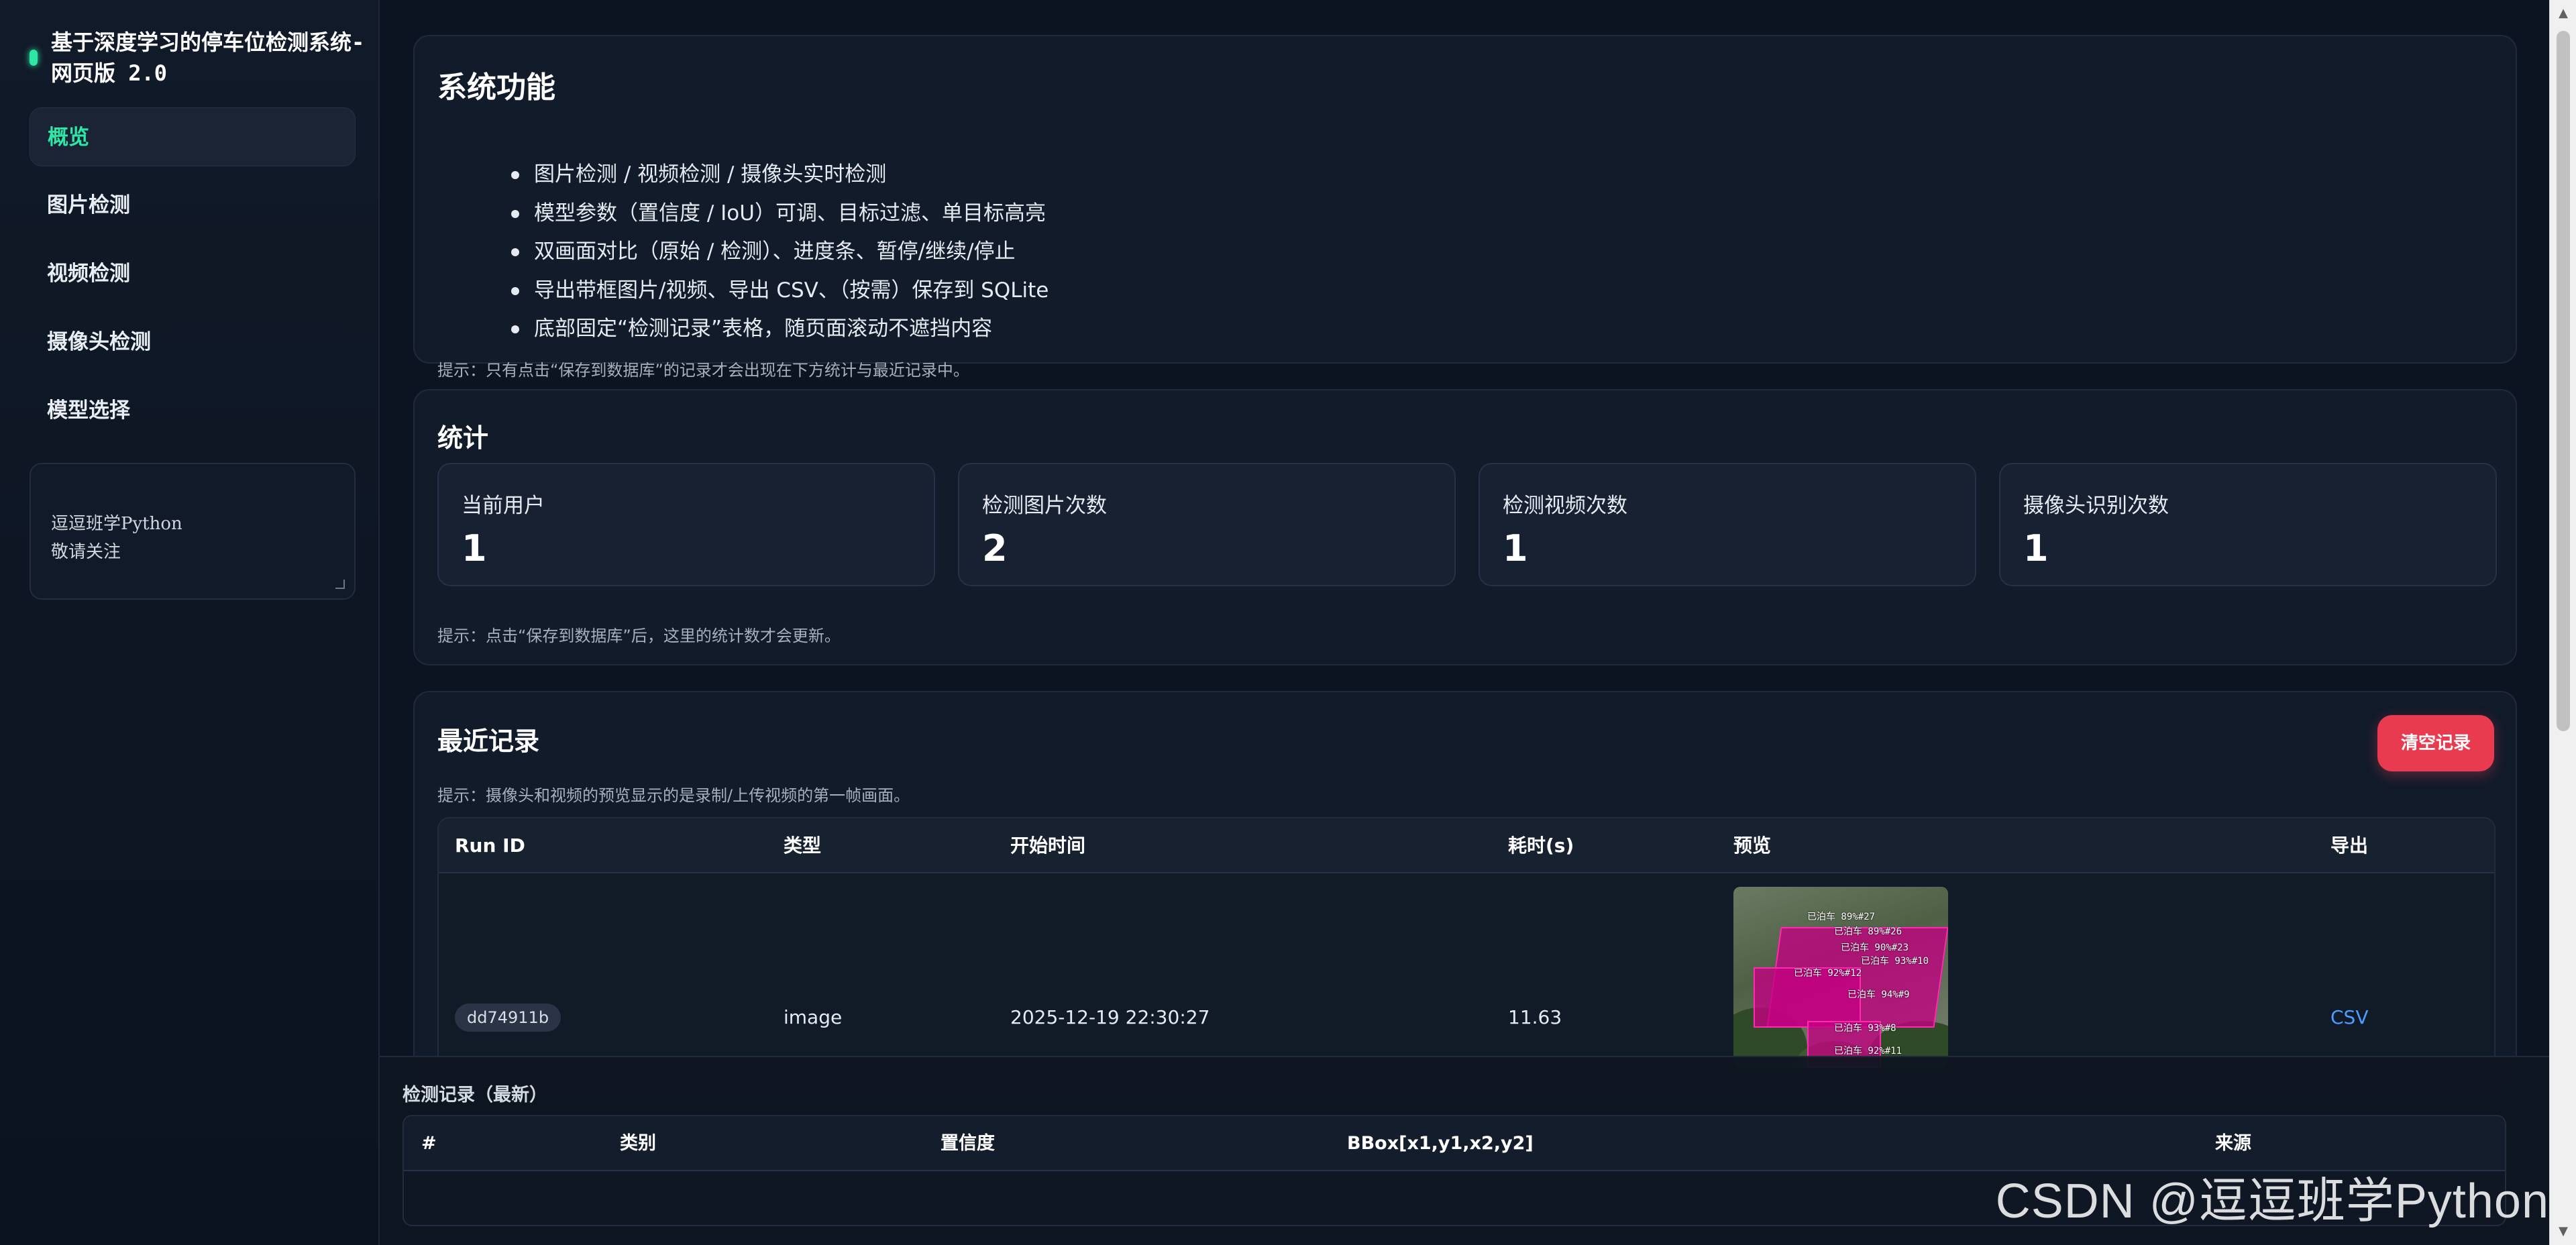  What do you see at coordinates (2349, 845) in the screenshot?
I see `col-export: 导出` at bounding box center [2349, 845].